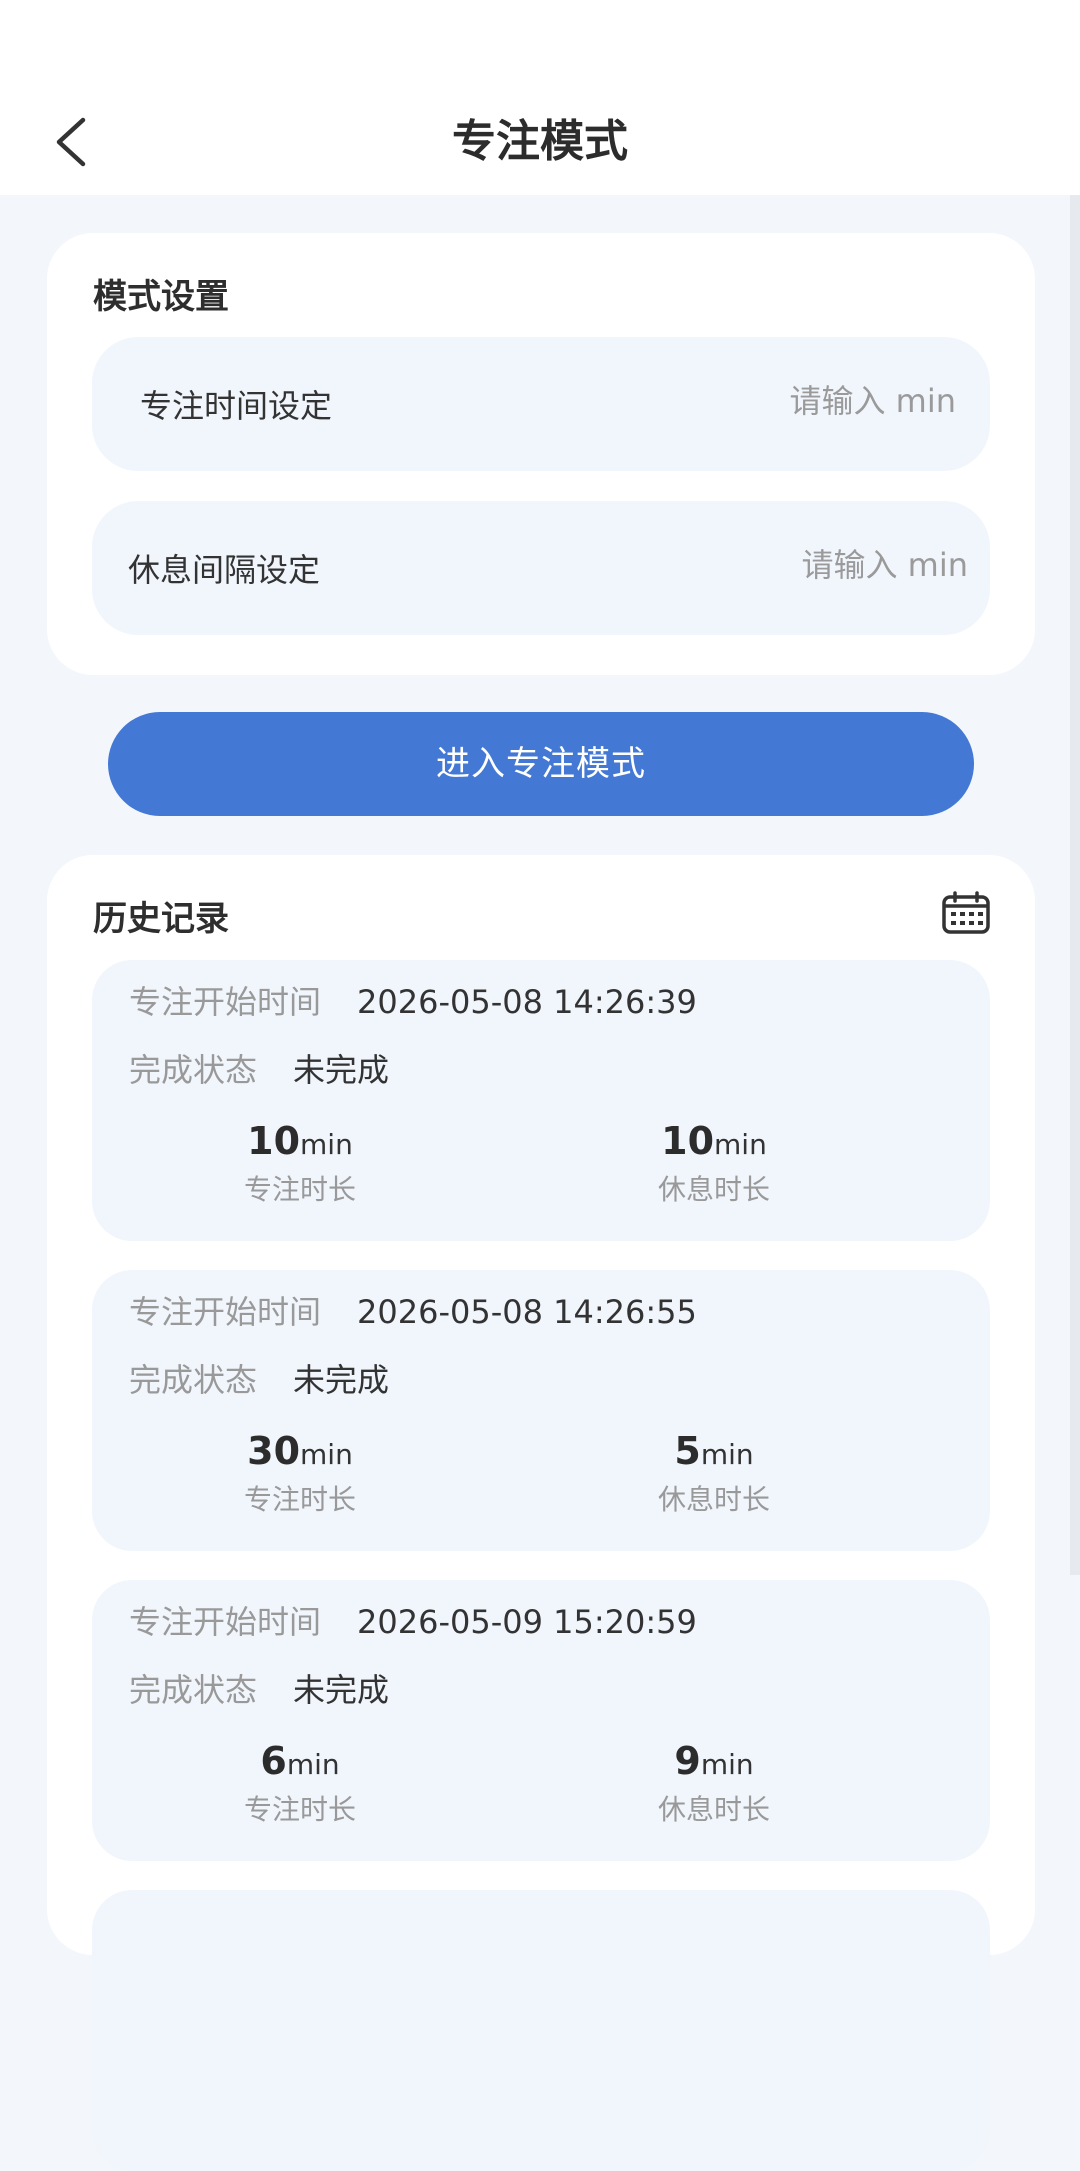 The height and width of the screenshot is (2171, 1080). I want to click on rest-interval-input, so click(803, 565).